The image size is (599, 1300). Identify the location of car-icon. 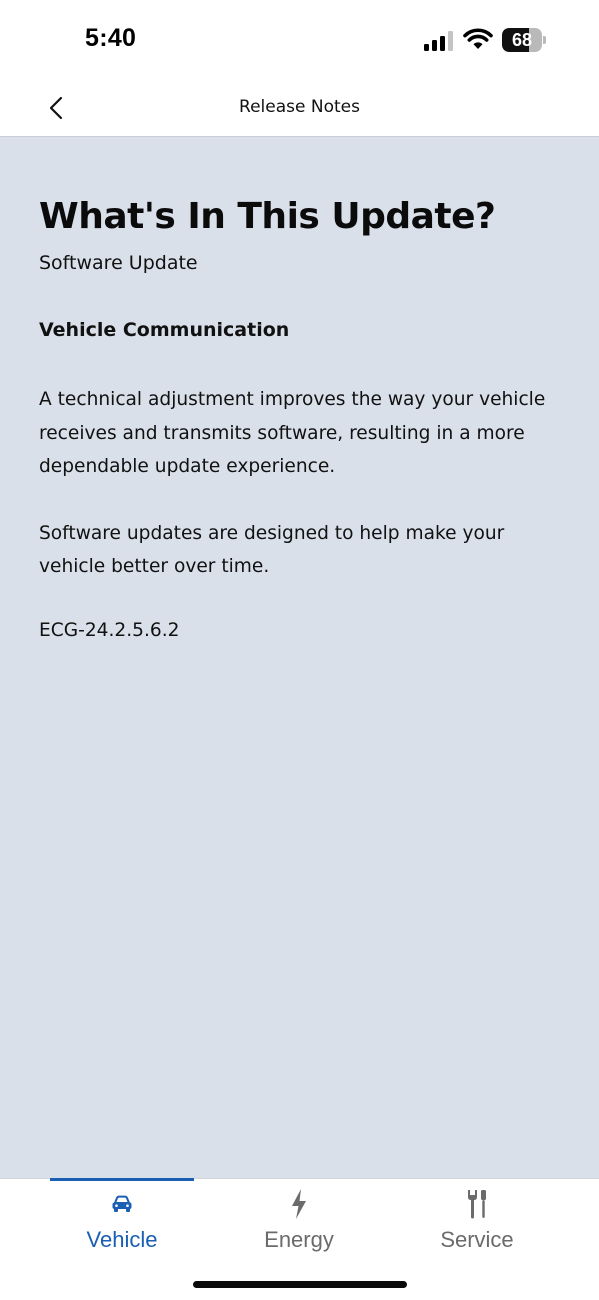
(122, 1204).